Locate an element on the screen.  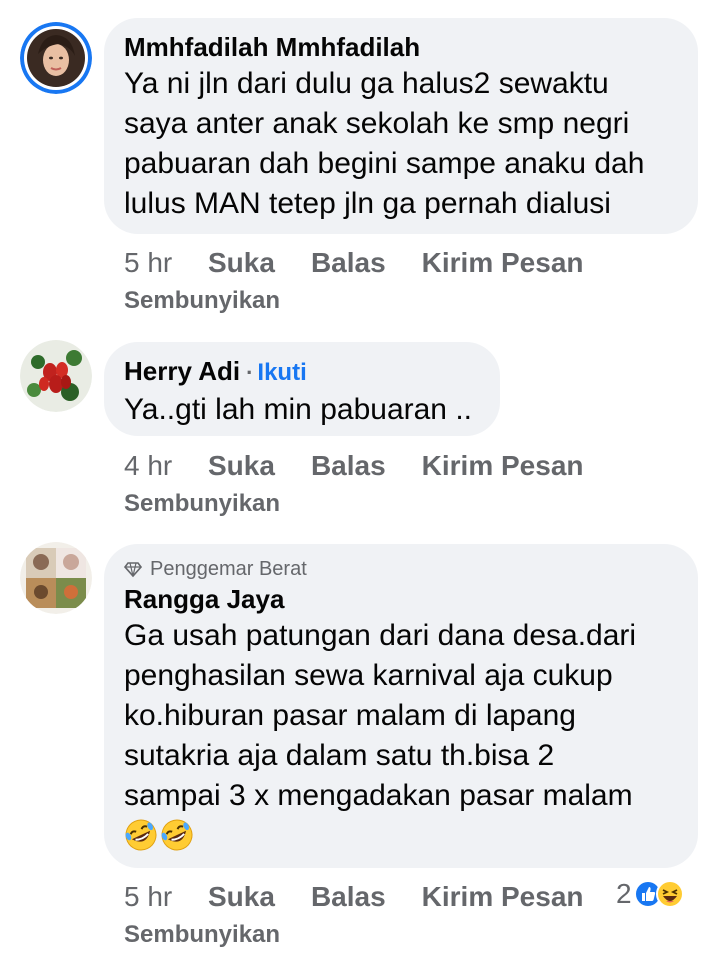
profile-photo-woman-icon is located at coordinates (56, 58).